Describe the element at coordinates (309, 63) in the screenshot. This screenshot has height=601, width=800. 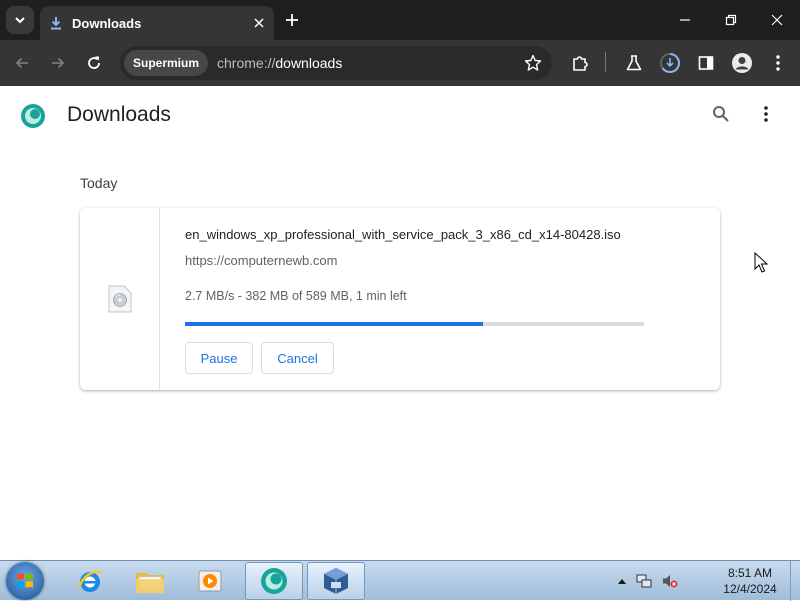
I see `url-host: downloads` at that location.